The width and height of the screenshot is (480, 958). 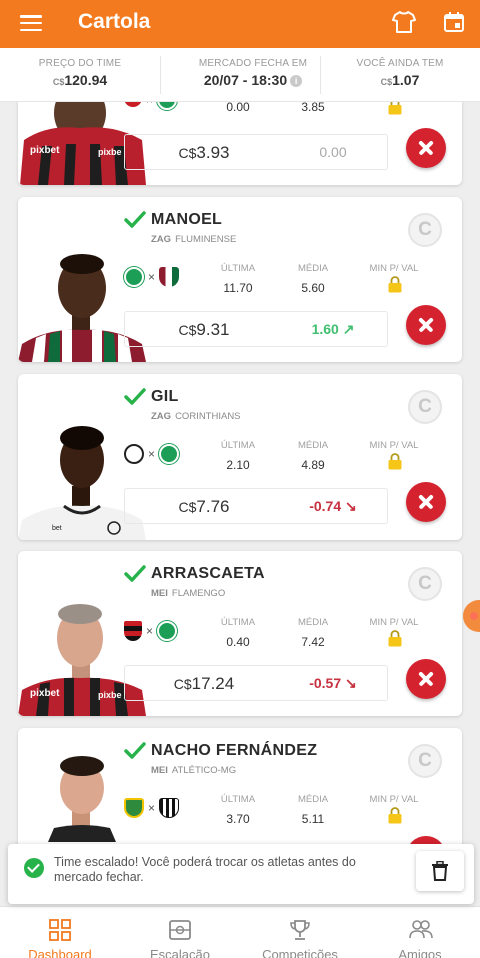 What do you see at coordinates (165, 396) in the screenshot?
I see `player-name: GIL` at bounding box center [165, 396].